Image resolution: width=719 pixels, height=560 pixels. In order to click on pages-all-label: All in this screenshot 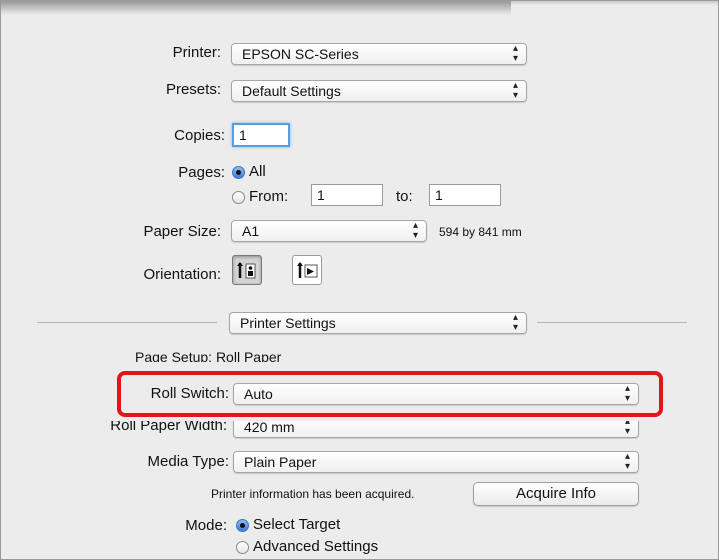, I will do `click(257, 171)`.